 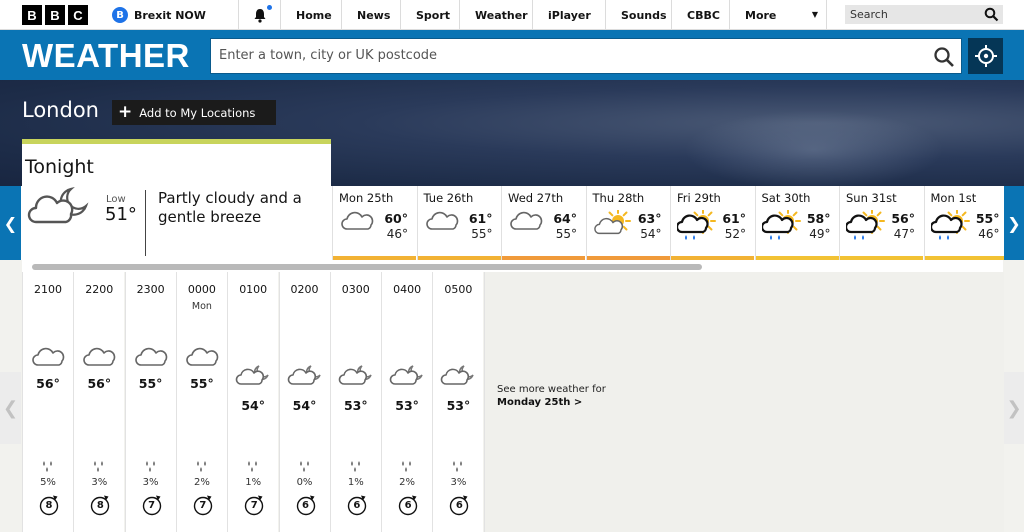 What do you see at coordinates (370, 15) in the screenshot?
I see `nav-link-news: News` at bounding box center [370, 15].